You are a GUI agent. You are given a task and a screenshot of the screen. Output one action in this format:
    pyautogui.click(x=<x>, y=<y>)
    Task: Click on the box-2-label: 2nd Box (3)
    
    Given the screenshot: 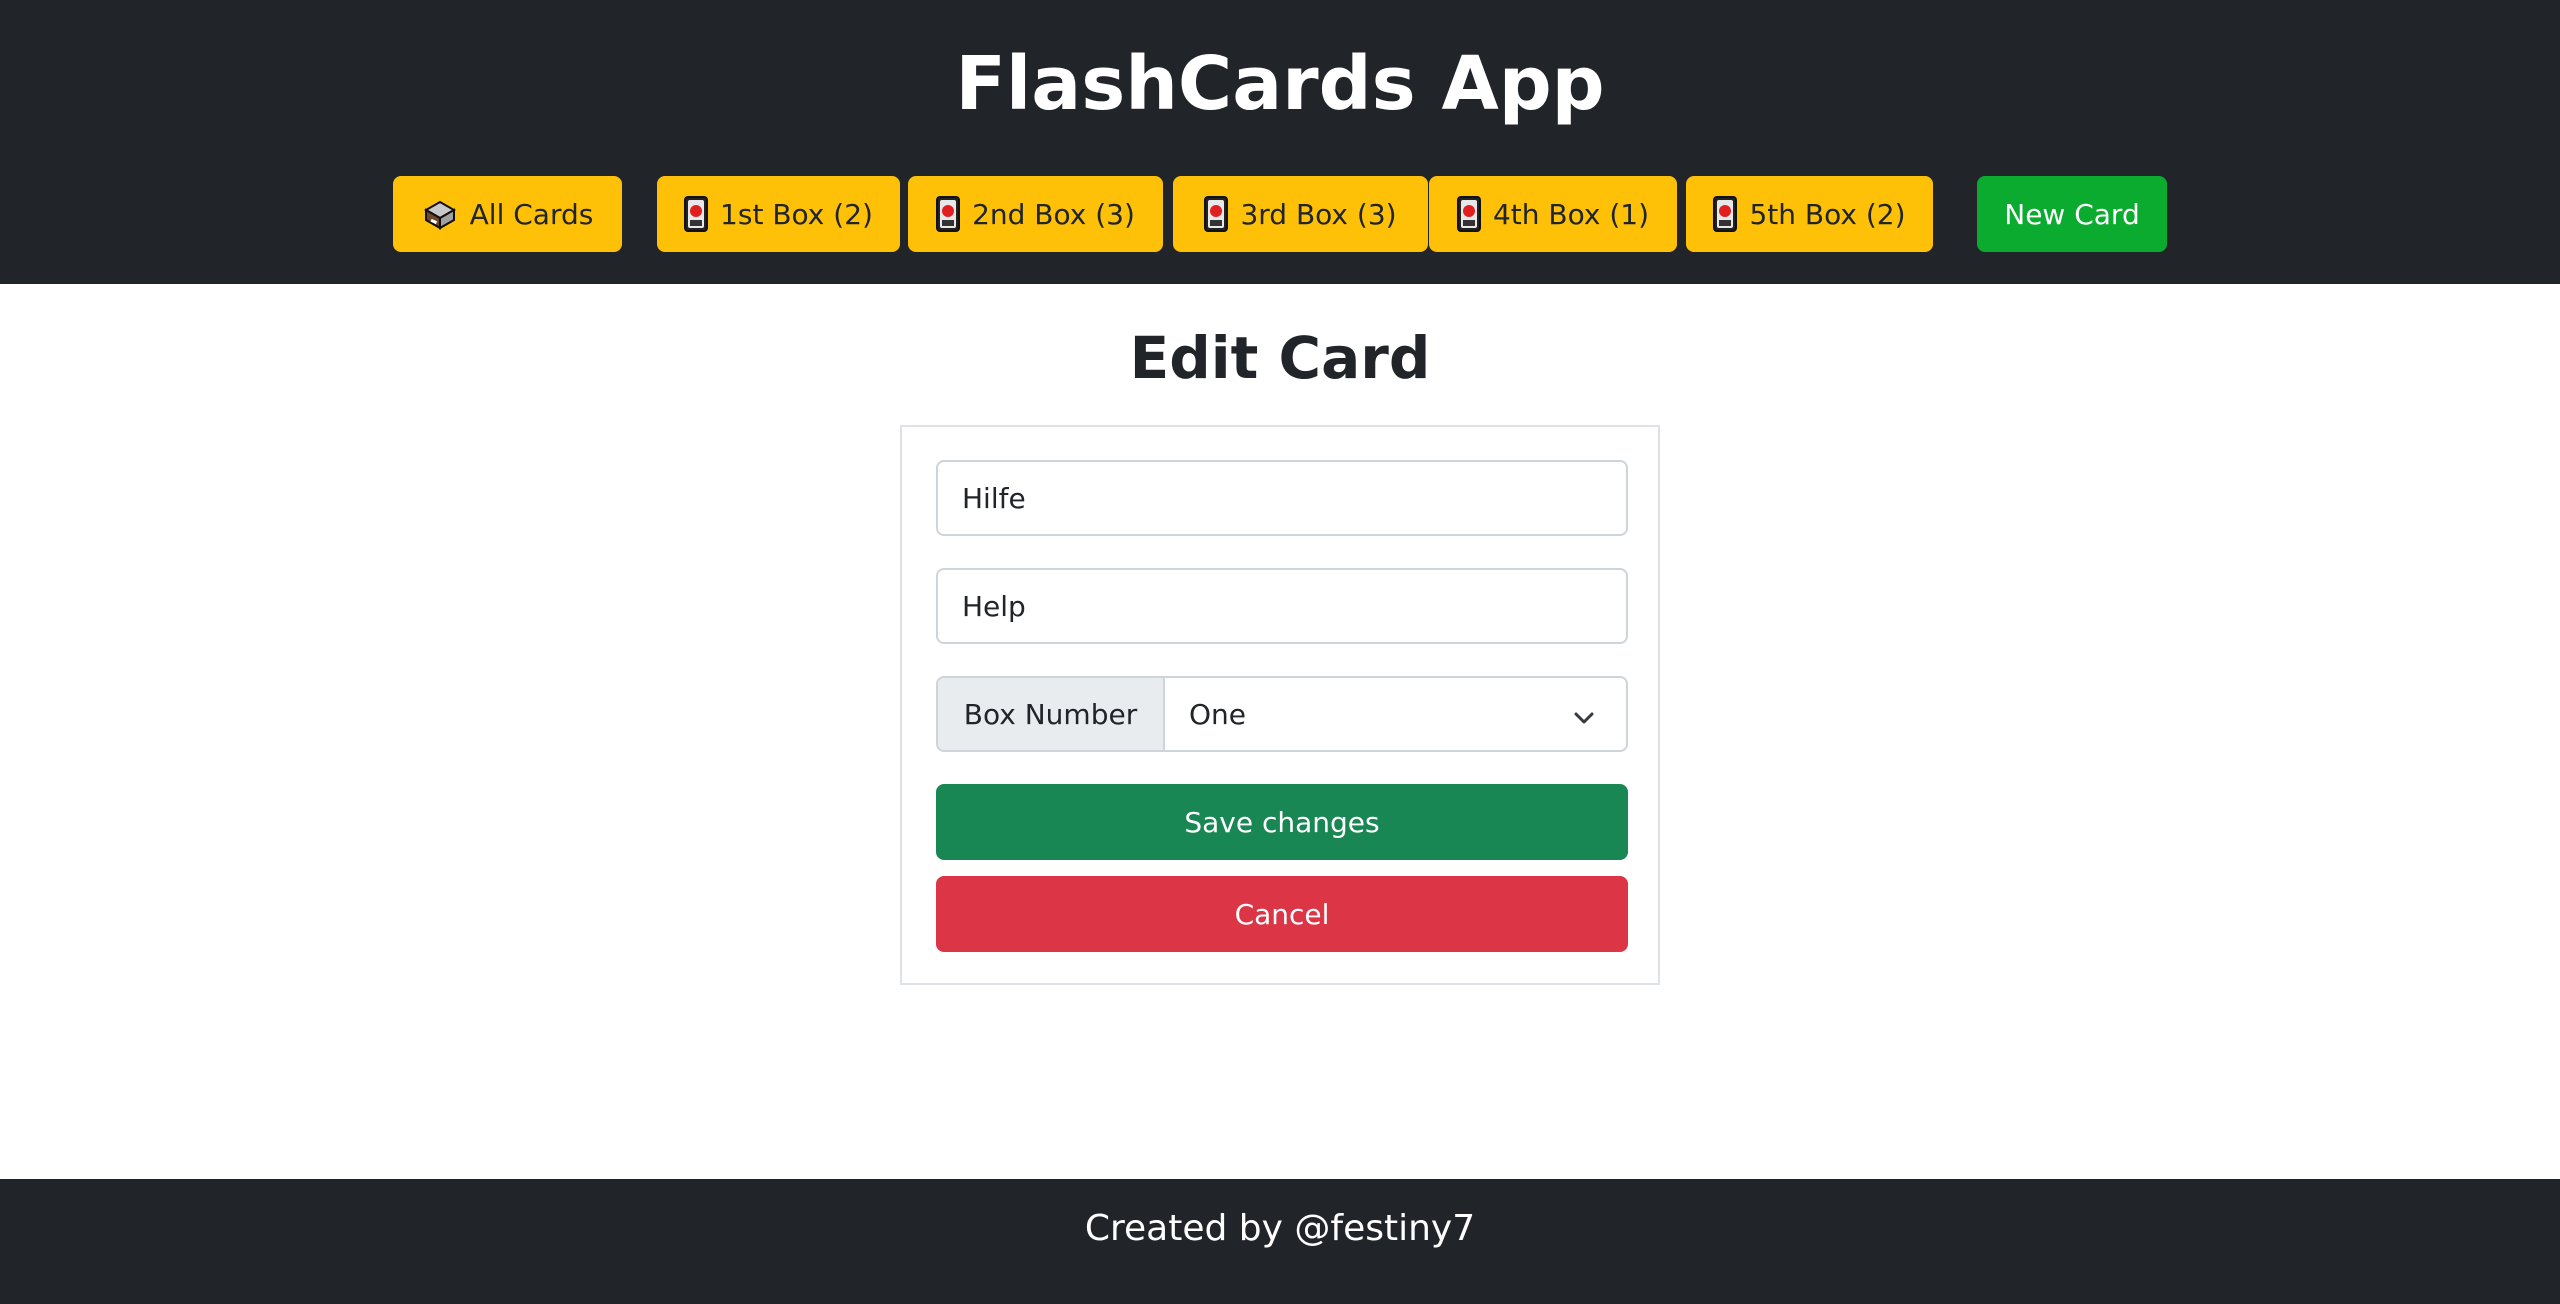 What is the action you would take?
    pyautogui.click(x=1053, y=214)
    